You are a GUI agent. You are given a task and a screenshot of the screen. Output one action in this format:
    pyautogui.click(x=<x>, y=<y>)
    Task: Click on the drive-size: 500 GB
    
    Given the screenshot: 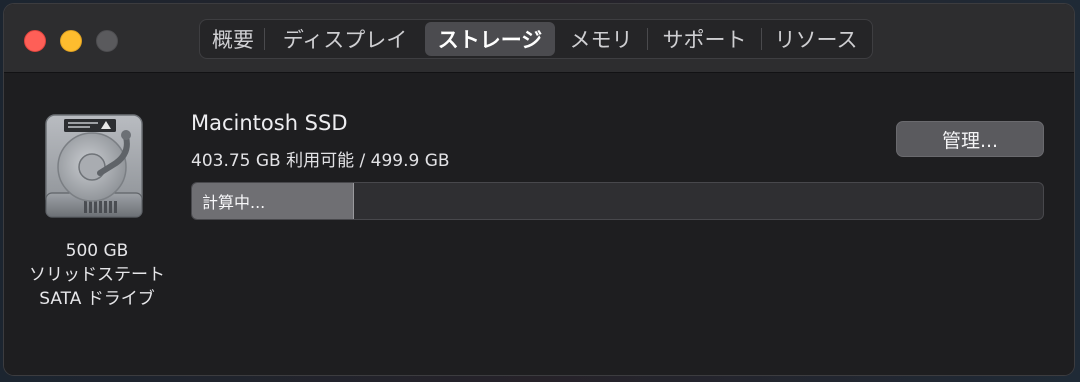 What is the action you would take?
    pyautogui.click(x=97, y=251)
    